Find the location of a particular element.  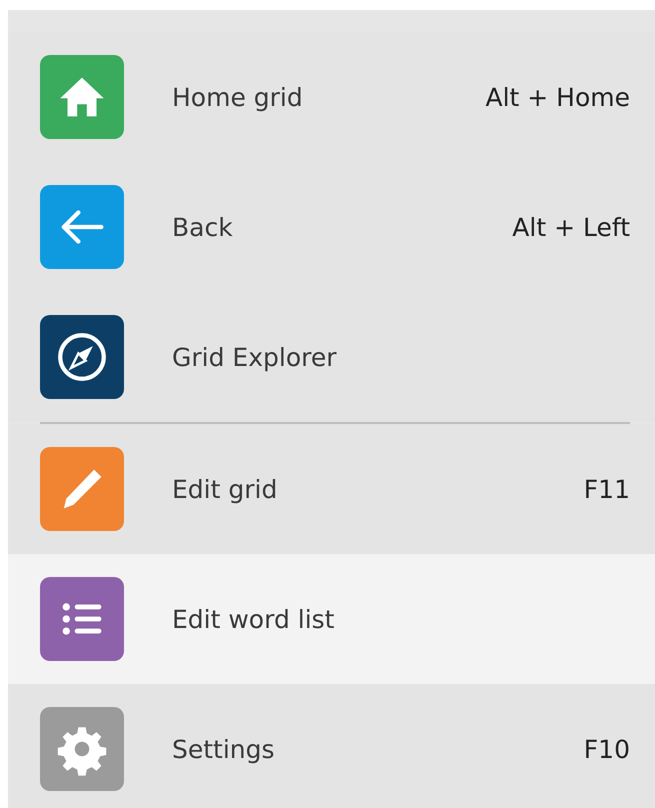

menu-label: Home grid is located at coordinates (238, 97).